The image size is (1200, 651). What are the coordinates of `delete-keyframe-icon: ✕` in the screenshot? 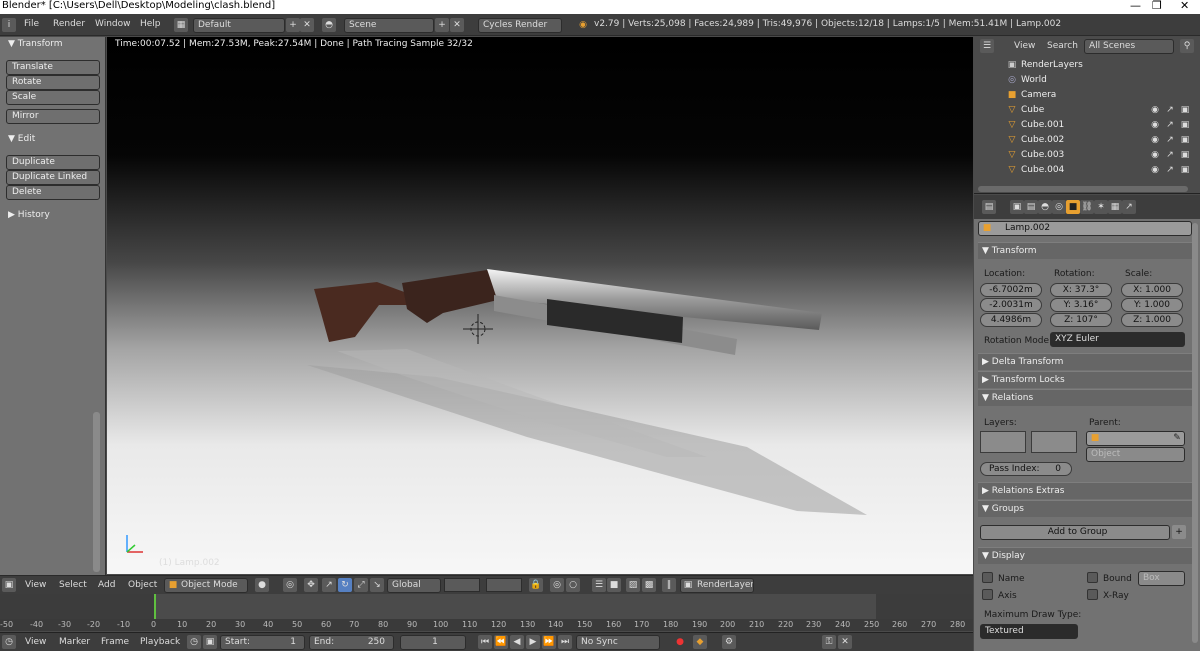 It's located at (845, 642).